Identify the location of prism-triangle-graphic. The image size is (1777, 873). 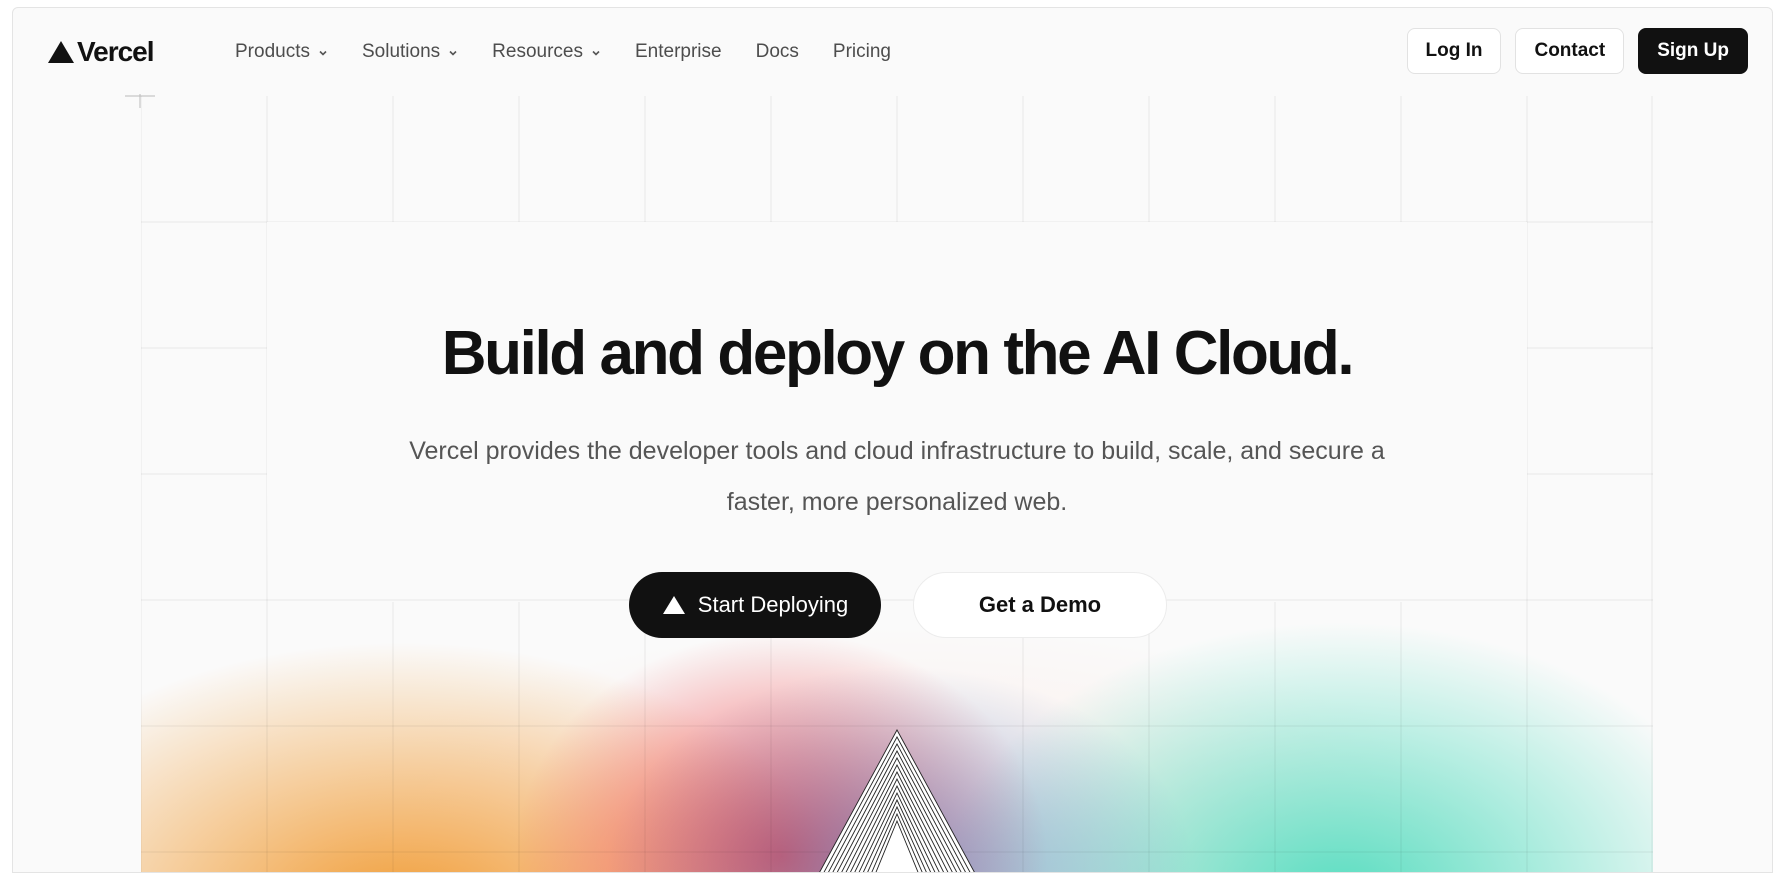
(897, 800).